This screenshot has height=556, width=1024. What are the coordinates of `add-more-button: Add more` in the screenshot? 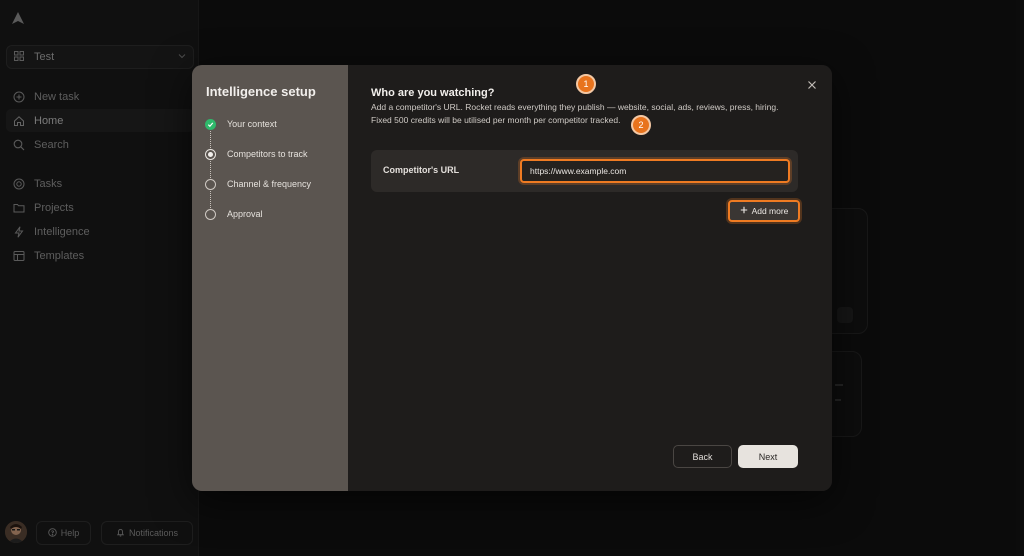 It's located at (764, 211).